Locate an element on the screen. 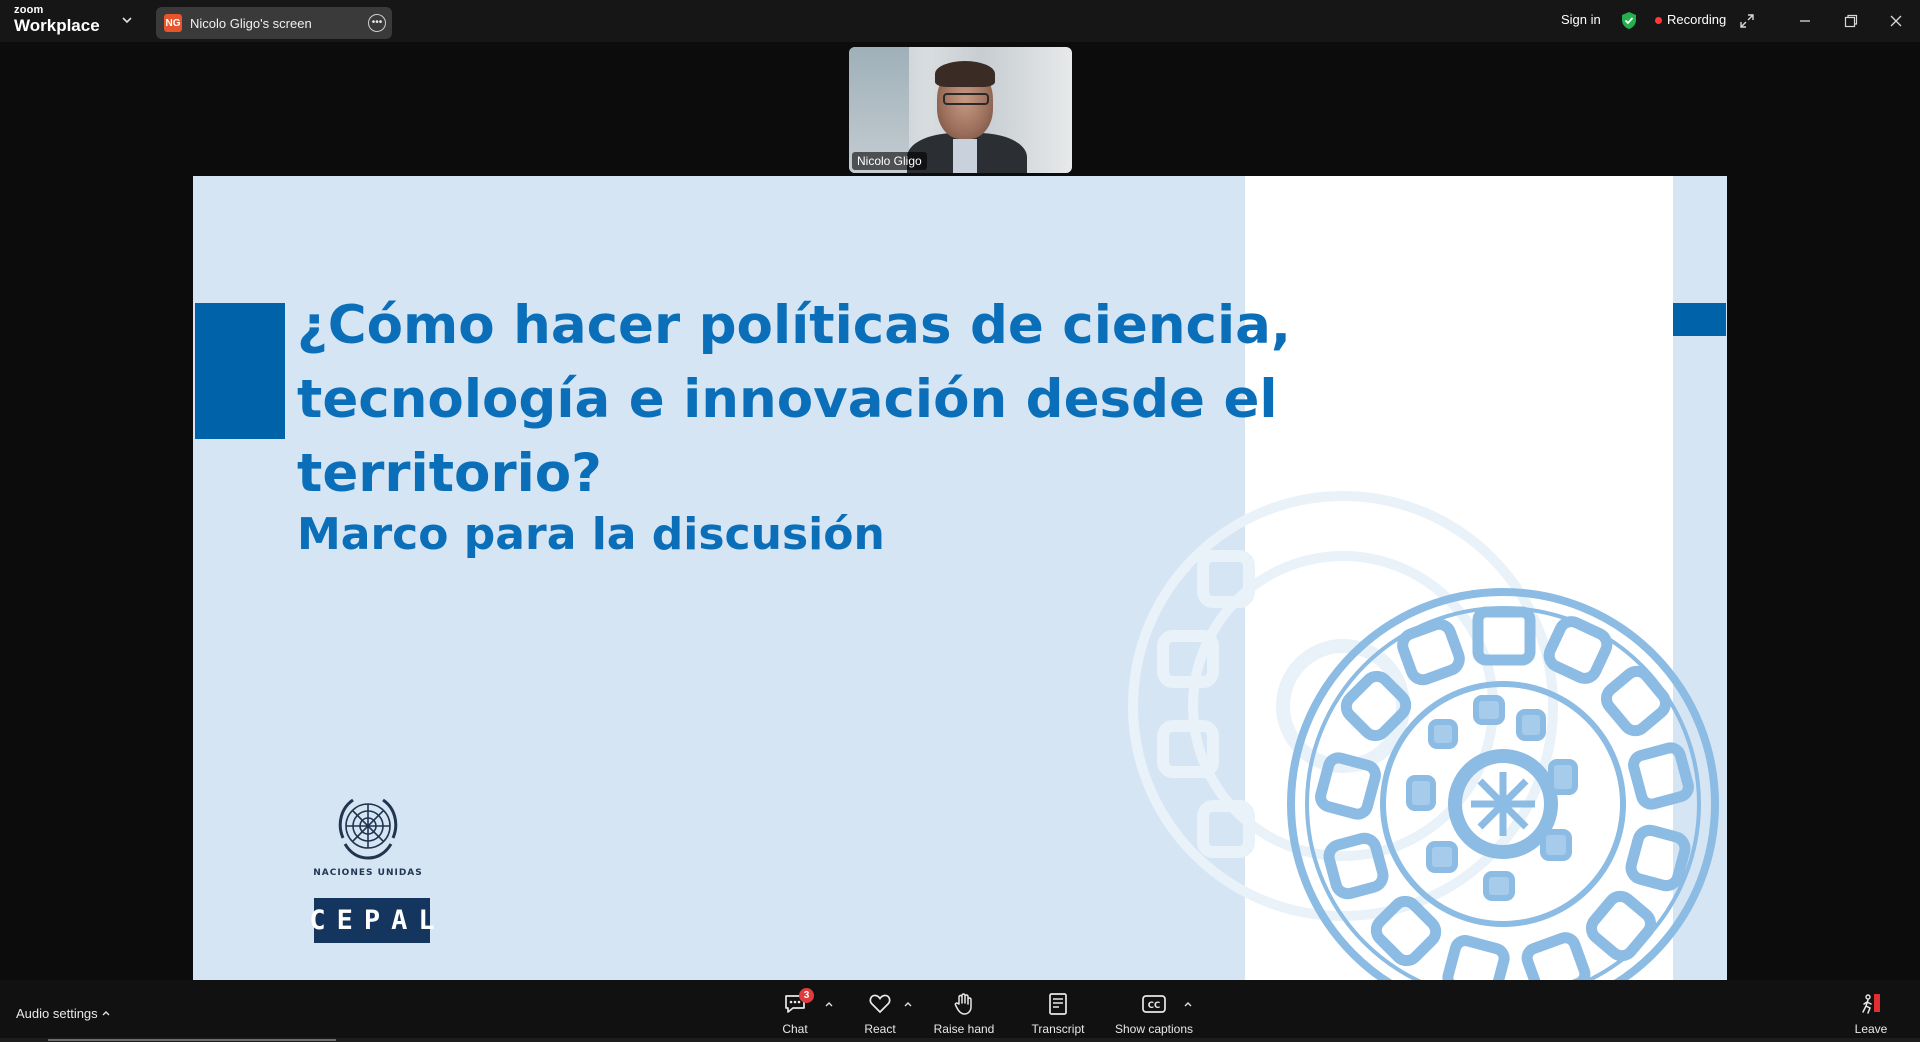  transcript-icon is located at coordinates (1058, 1004).